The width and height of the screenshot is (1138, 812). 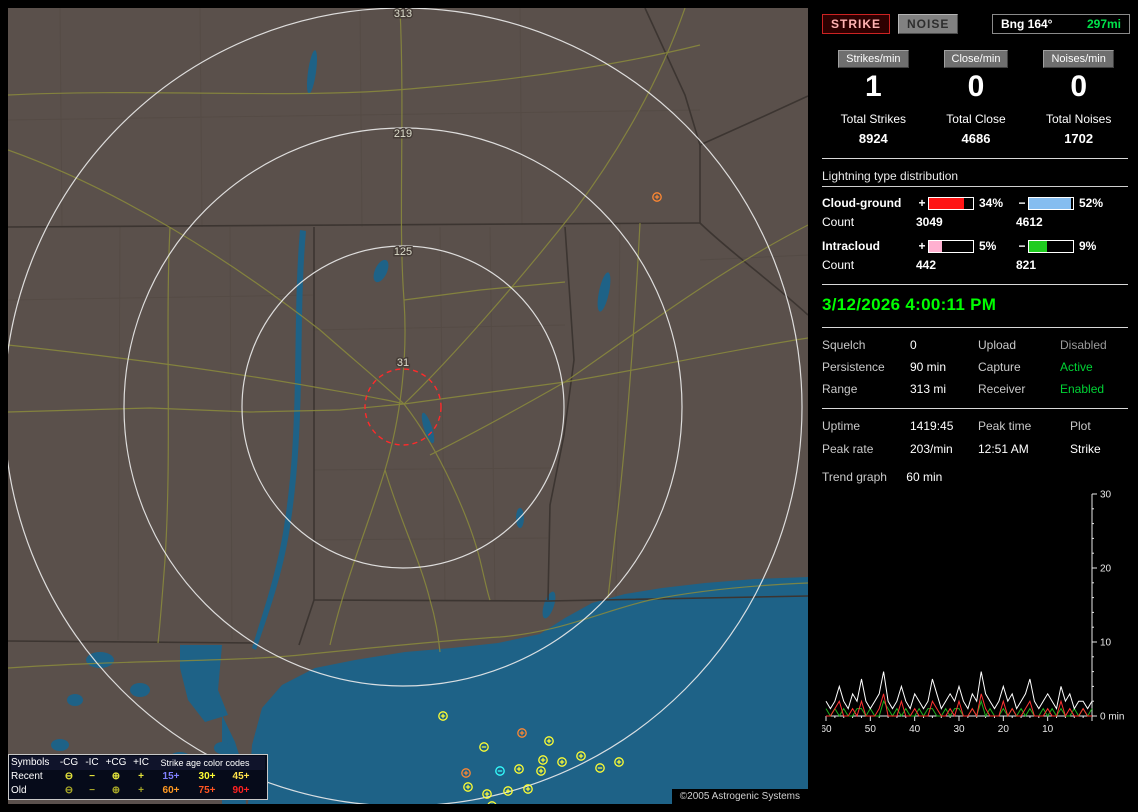 I want to click on persistence-value: 90 min, so click(x=928, y=367).